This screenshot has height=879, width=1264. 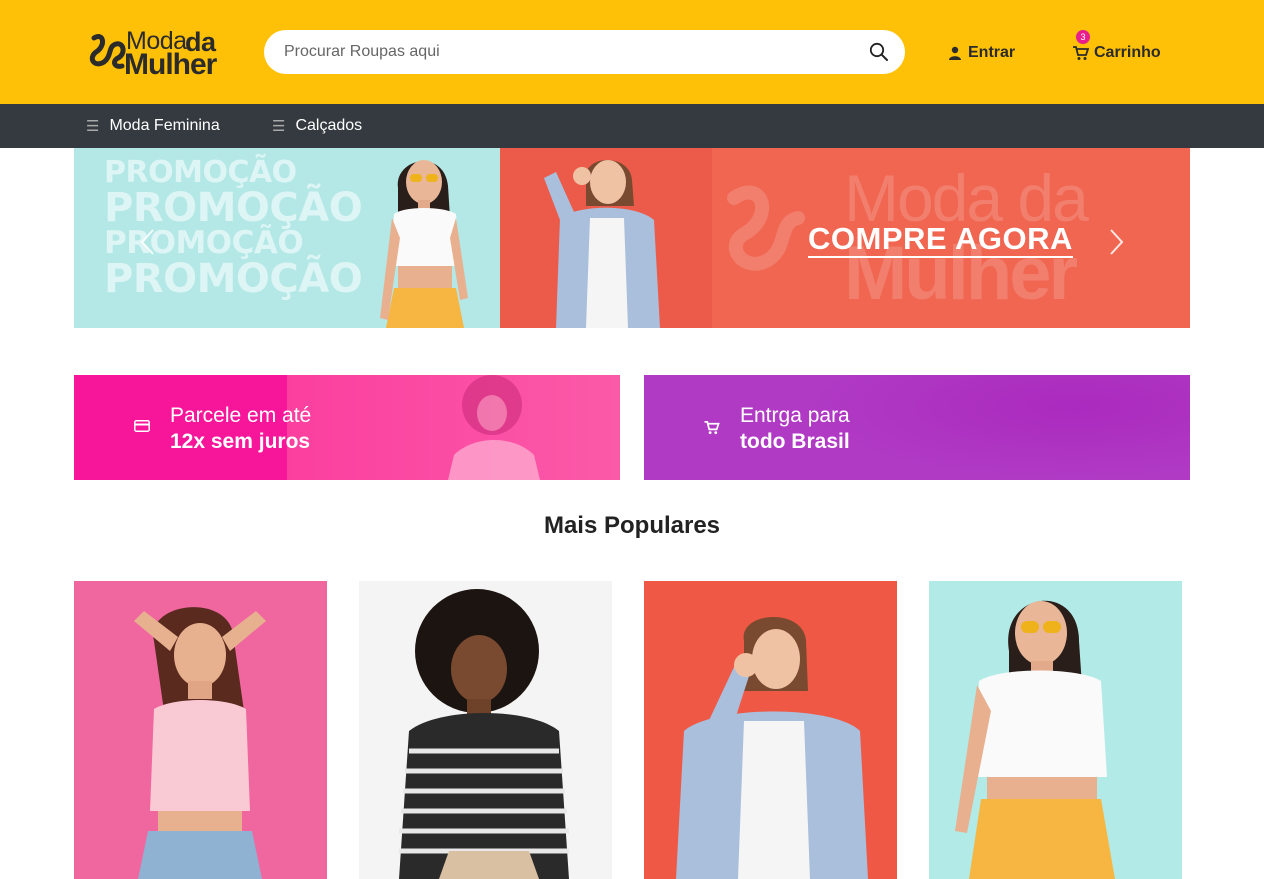 What do you see at coordinates (955, 53) in the screenshot?
I see `user-icon` at bounding box center [955, 53].